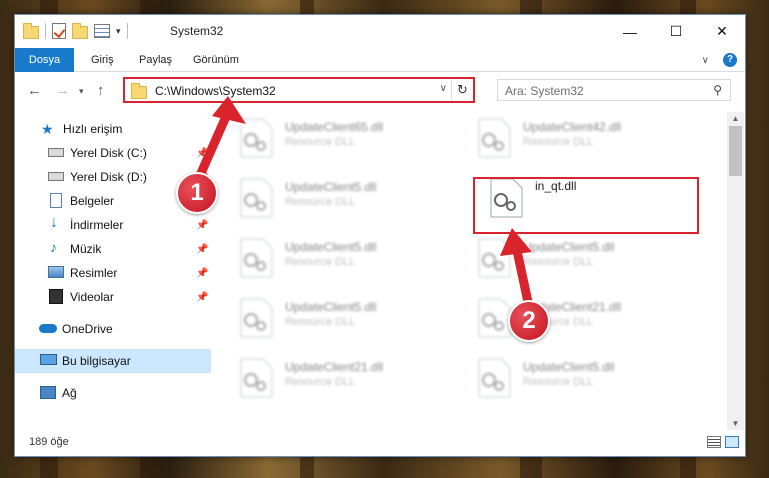  What do you see at coordinates (213, 146) in the screenshot?
I see `arrow-to-address-bar` at bounding box center [213, 146].